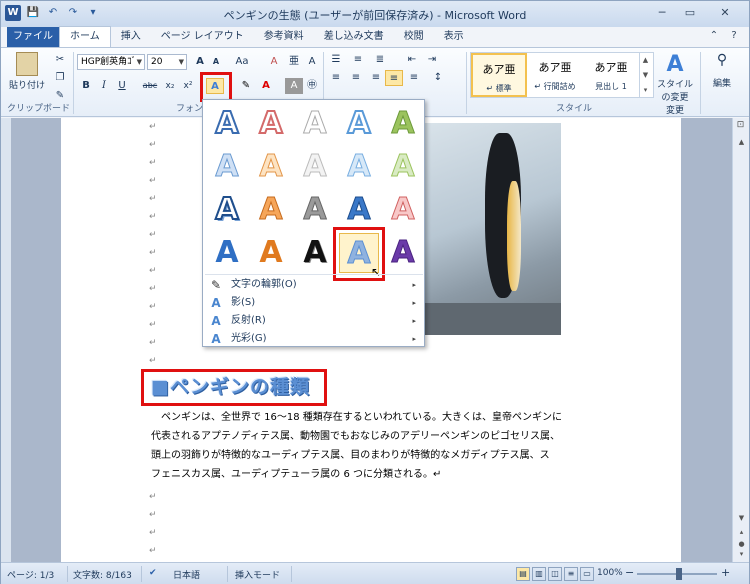  Describe the element at coordinates (104, 86) in the screenshot. I see `italic-button: I` at that location.